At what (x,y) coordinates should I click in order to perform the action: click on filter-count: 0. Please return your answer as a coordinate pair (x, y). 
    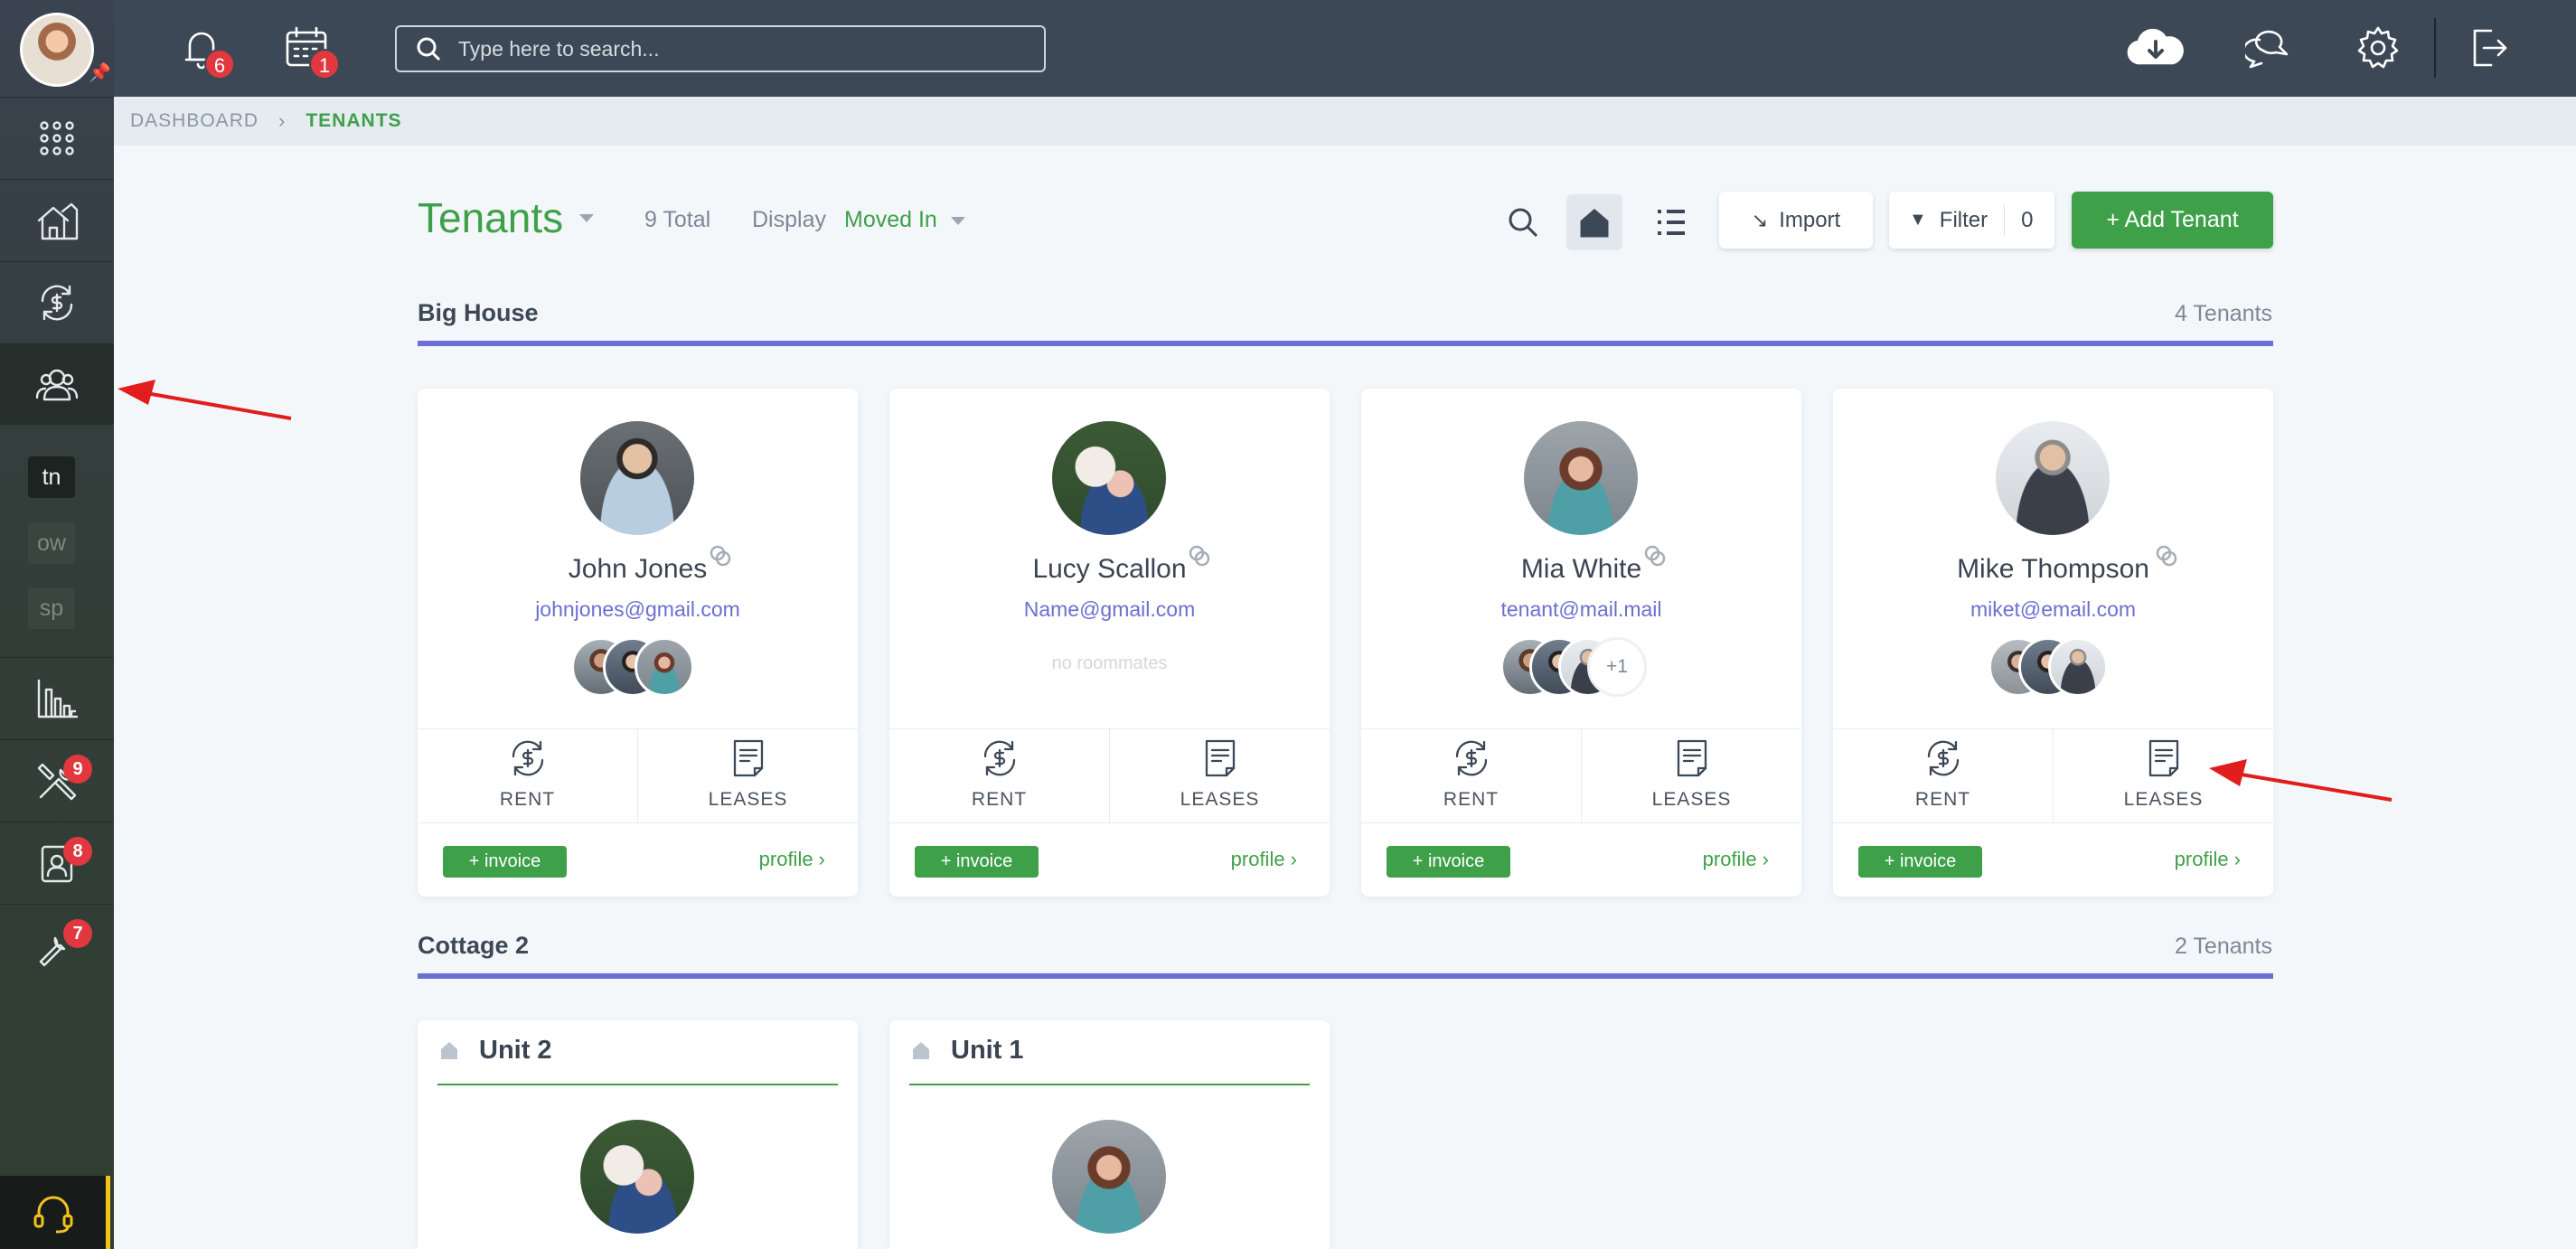
    Looking at the image, I should click on (2028, 219).